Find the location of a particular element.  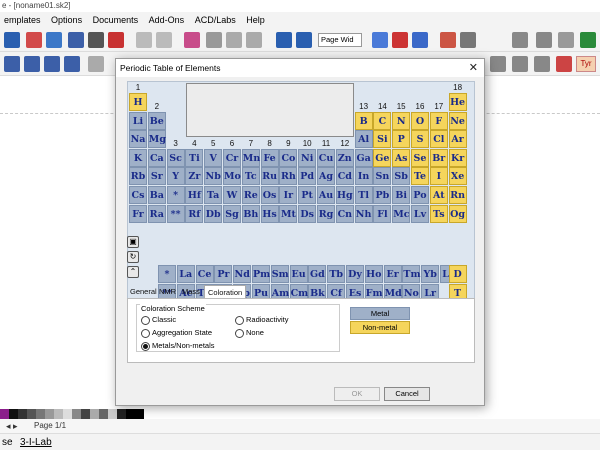

element-na: Na is located at coordinates (138, 139).